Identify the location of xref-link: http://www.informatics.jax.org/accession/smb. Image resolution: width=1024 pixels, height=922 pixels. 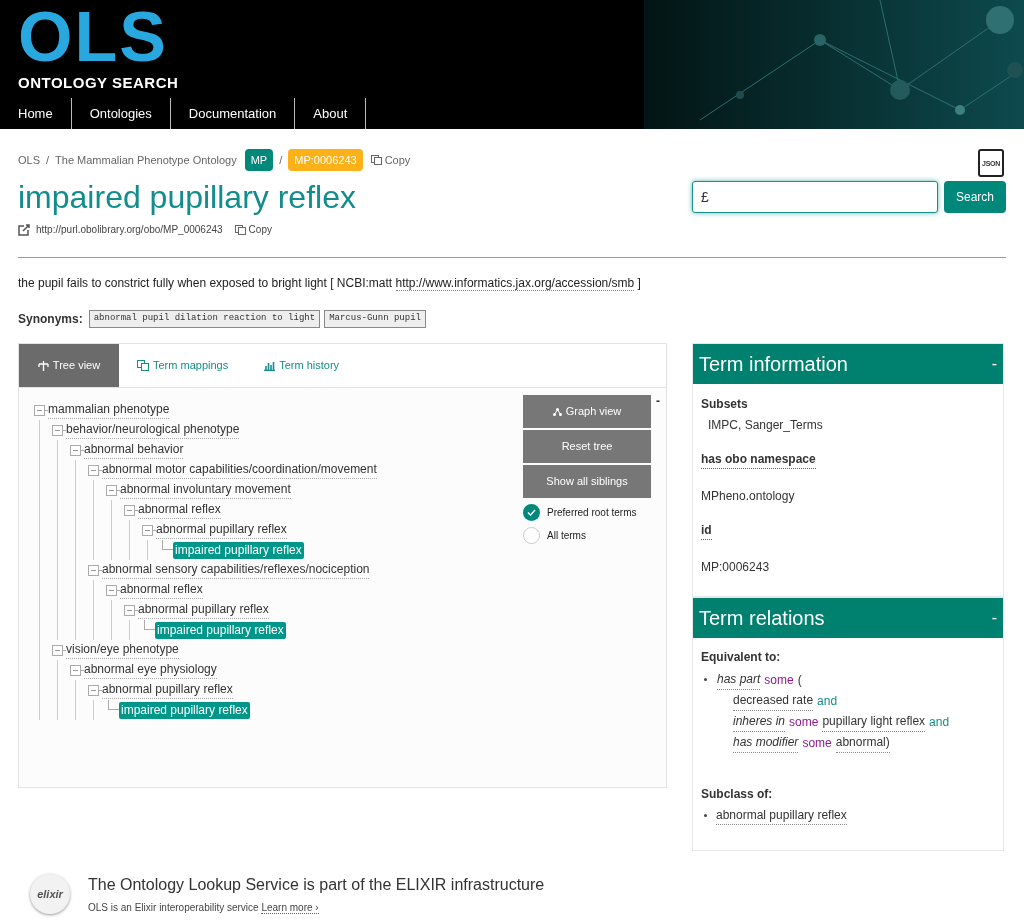
(515, 283).